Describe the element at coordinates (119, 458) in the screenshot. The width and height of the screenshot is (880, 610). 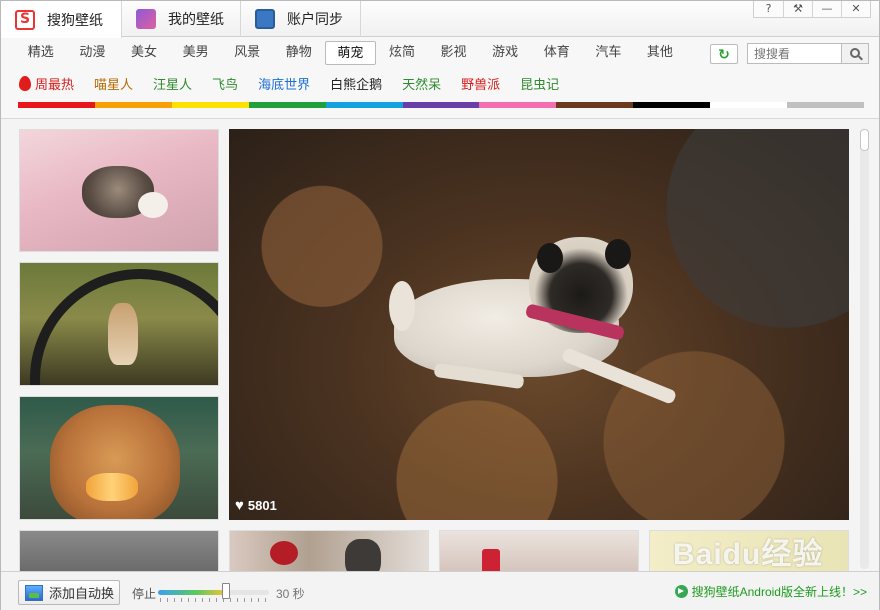
I see `wallpaper-thumb-dog-butterfly` at that location.